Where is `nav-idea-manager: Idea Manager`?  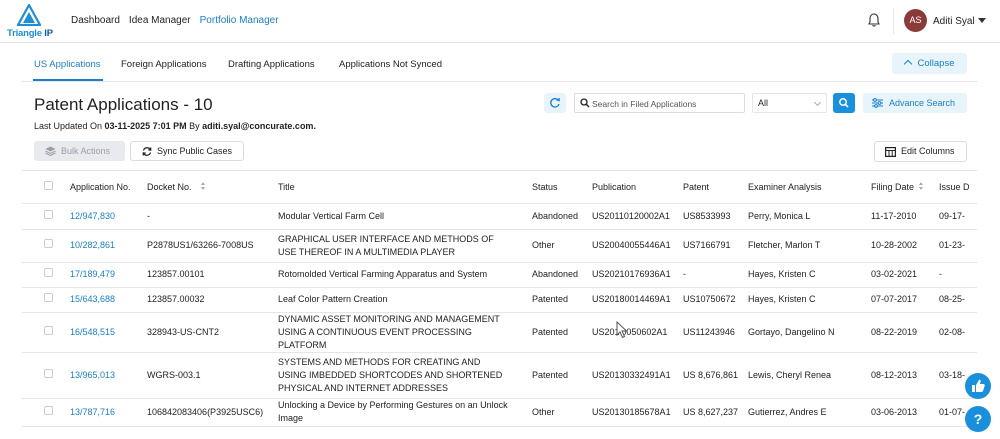 nav-idea-manager: Idea Manager is located at coordinates (160, 20).